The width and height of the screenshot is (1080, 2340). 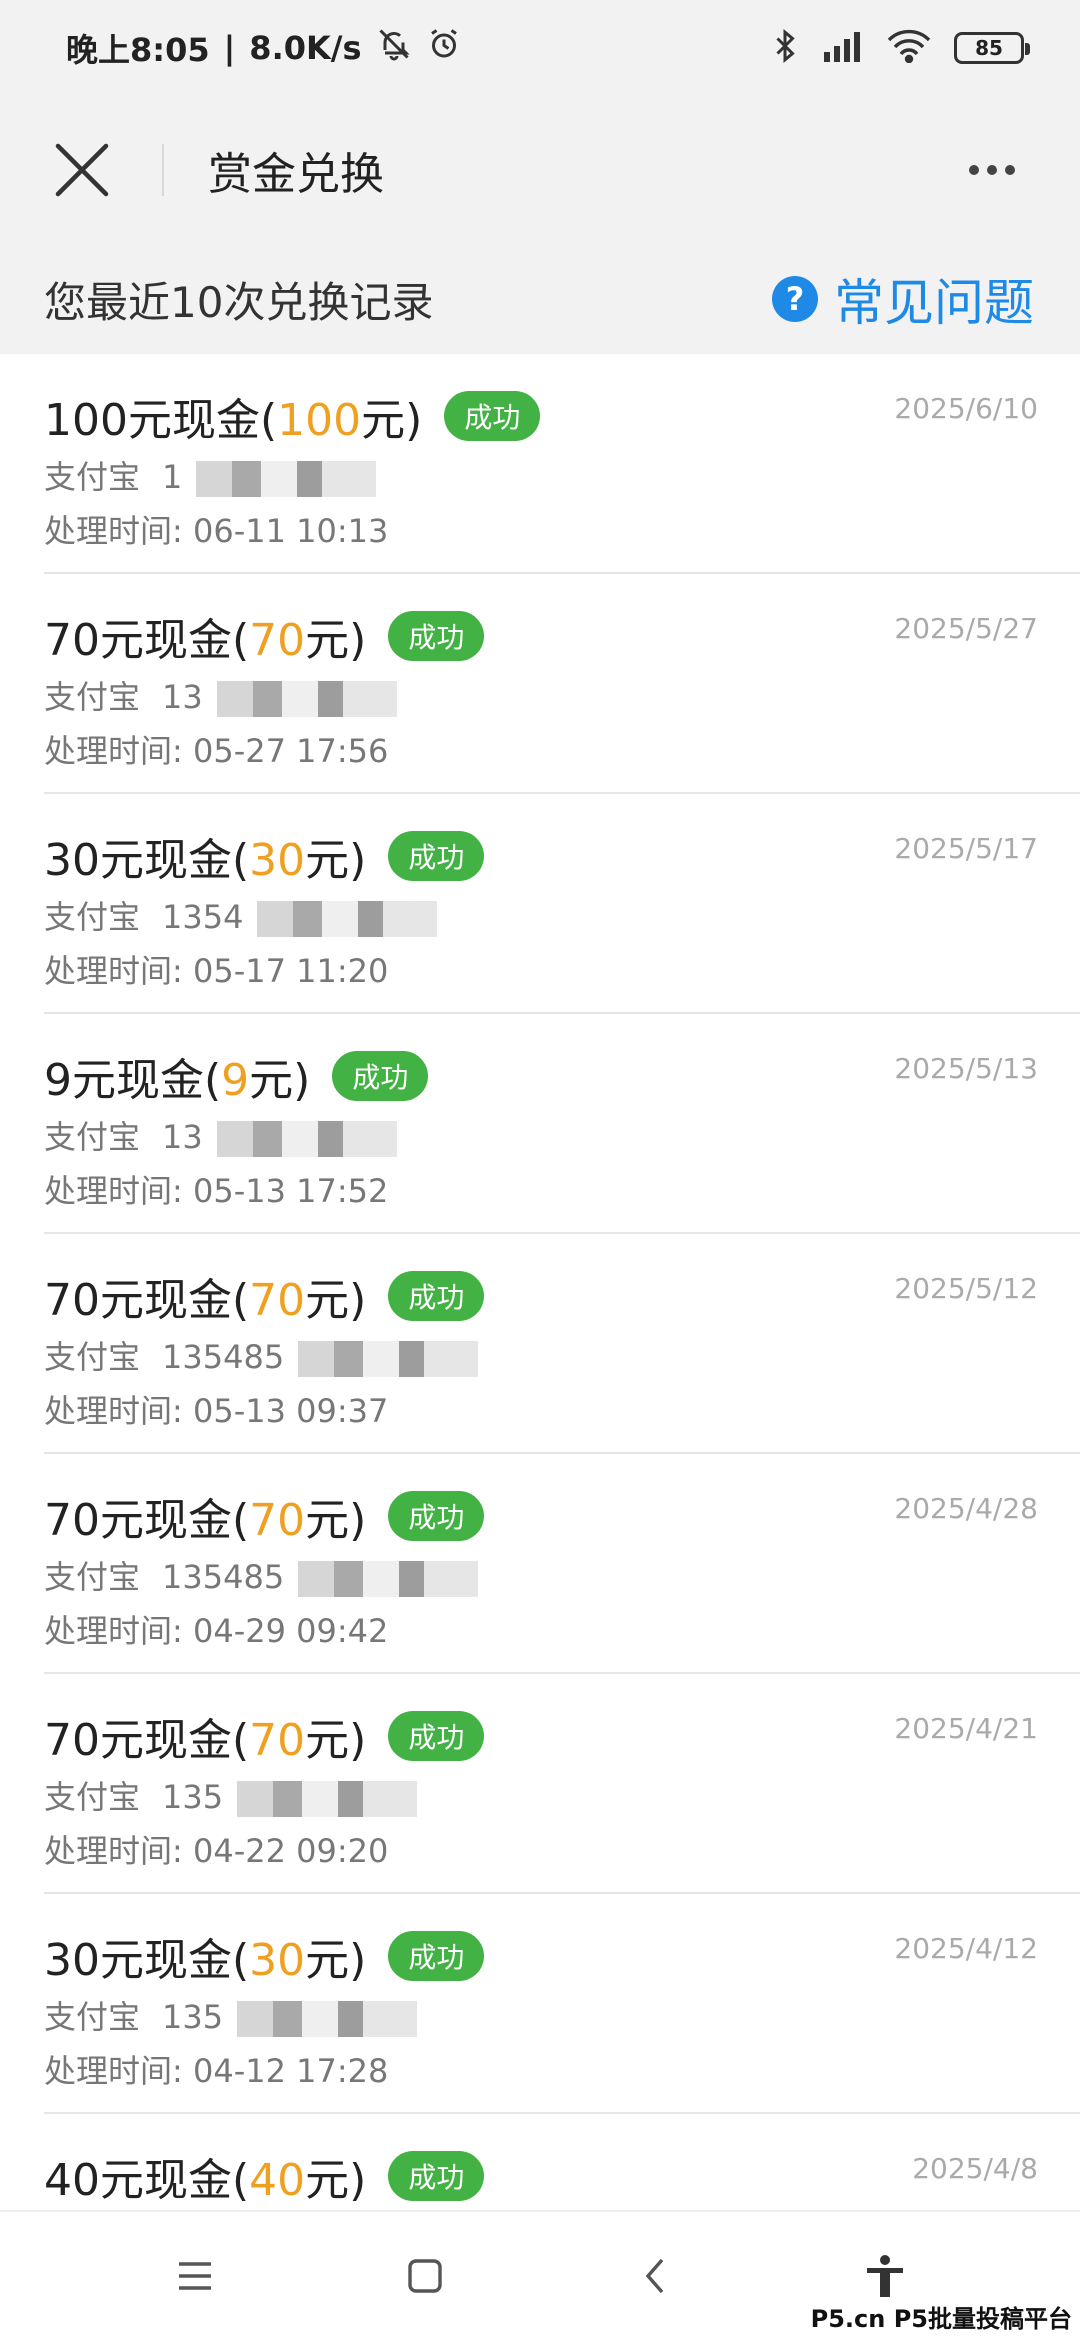 I want to click on faq-label: 常见问题, so click(x=934, y=303).